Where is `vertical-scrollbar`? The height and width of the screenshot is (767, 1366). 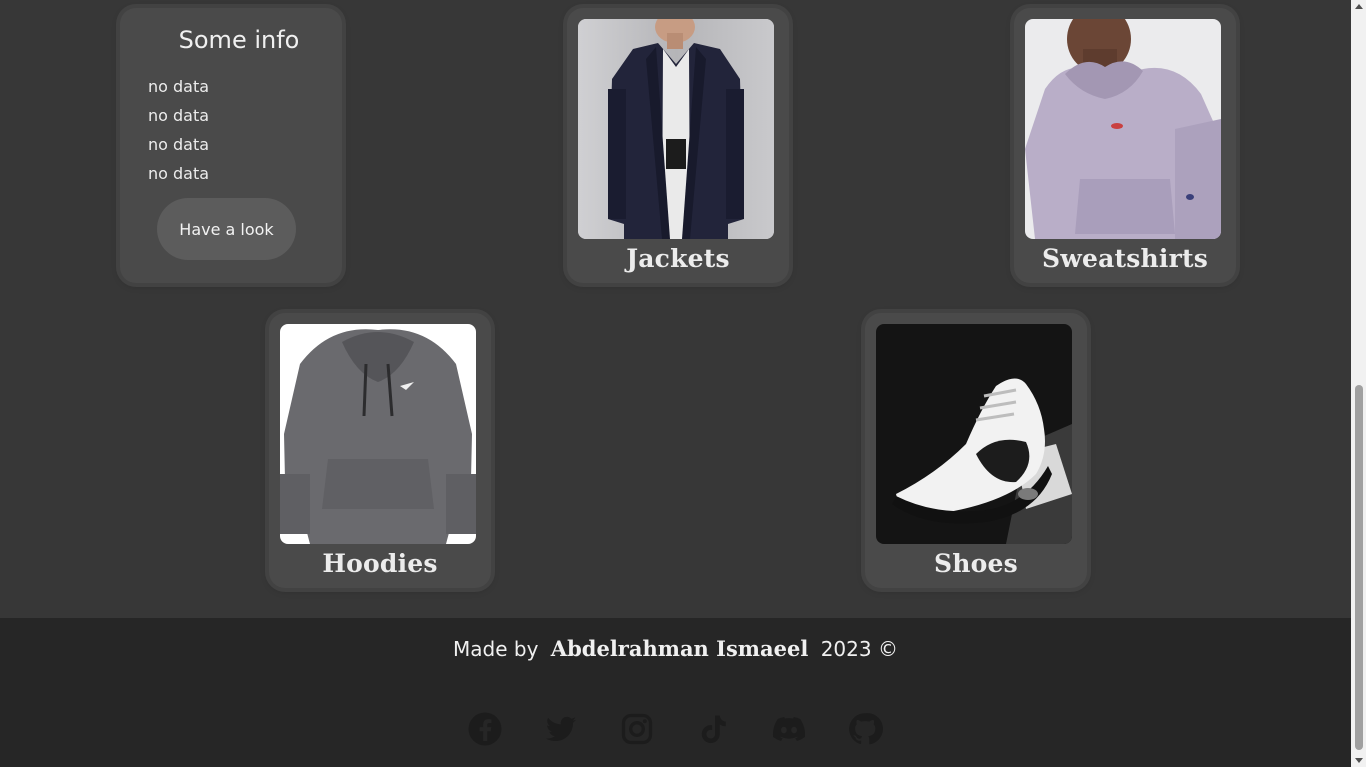 vertical-scrollbar is located at coordinates (1358, 383).